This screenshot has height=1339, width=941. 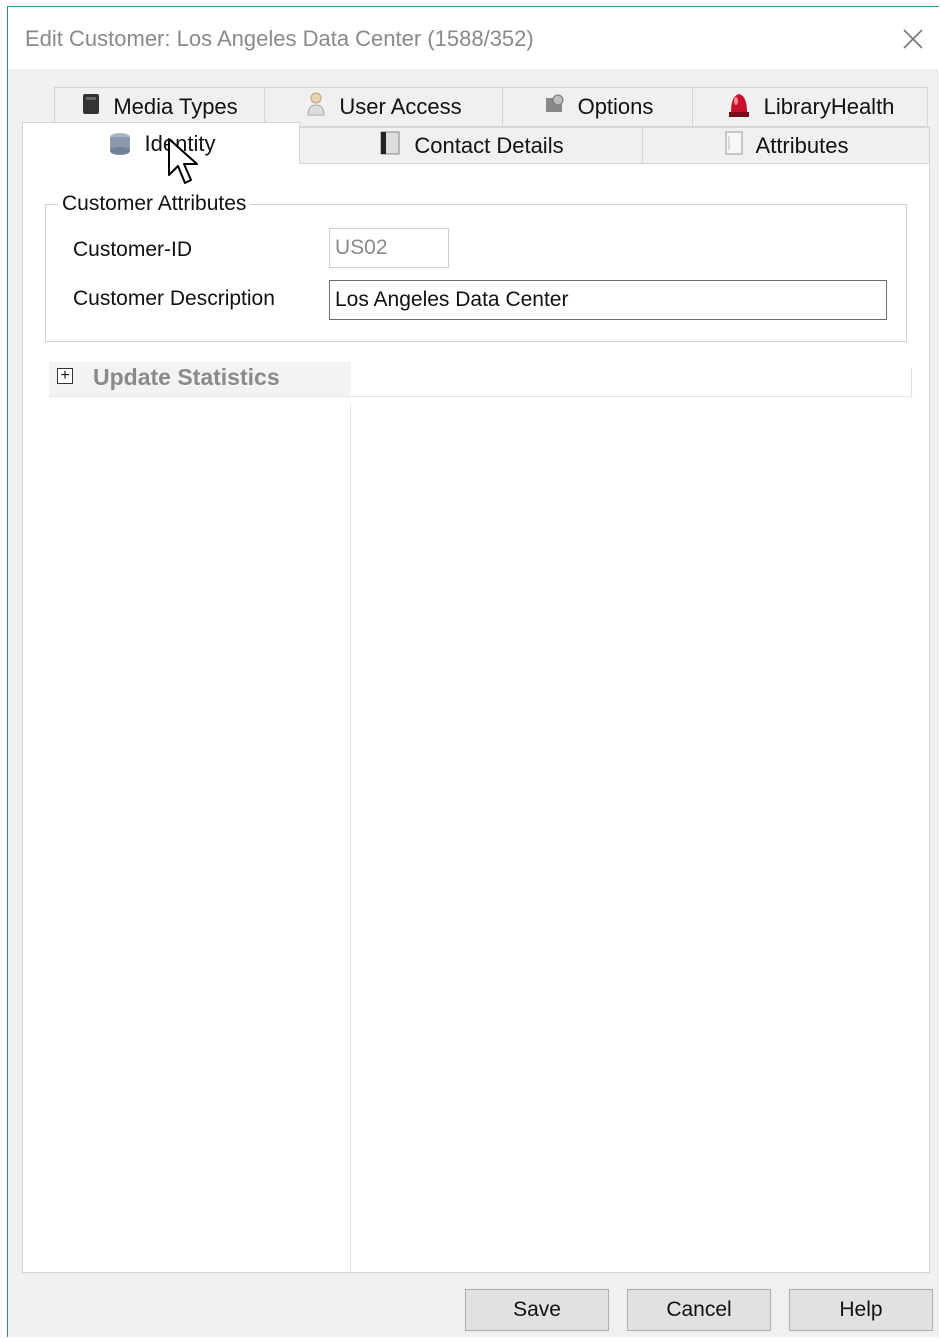 What do you see at coordinates (739, 107) in the screenshot?
I see `alarm-light-icon` at bounding box center [739, 107].